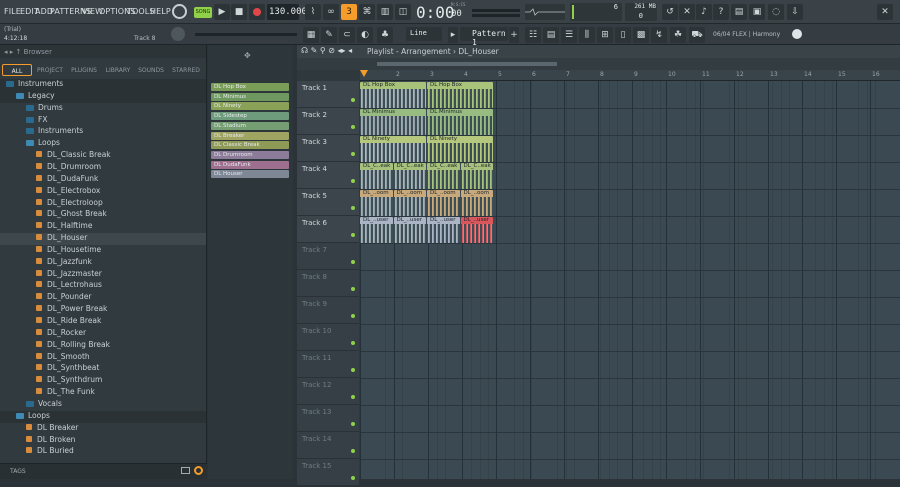 This screenshot has width=900, height=487. Describe the element at coordinates (103, 358) in the screenshot. I see `browser-file: DL_Smooth` at that location.